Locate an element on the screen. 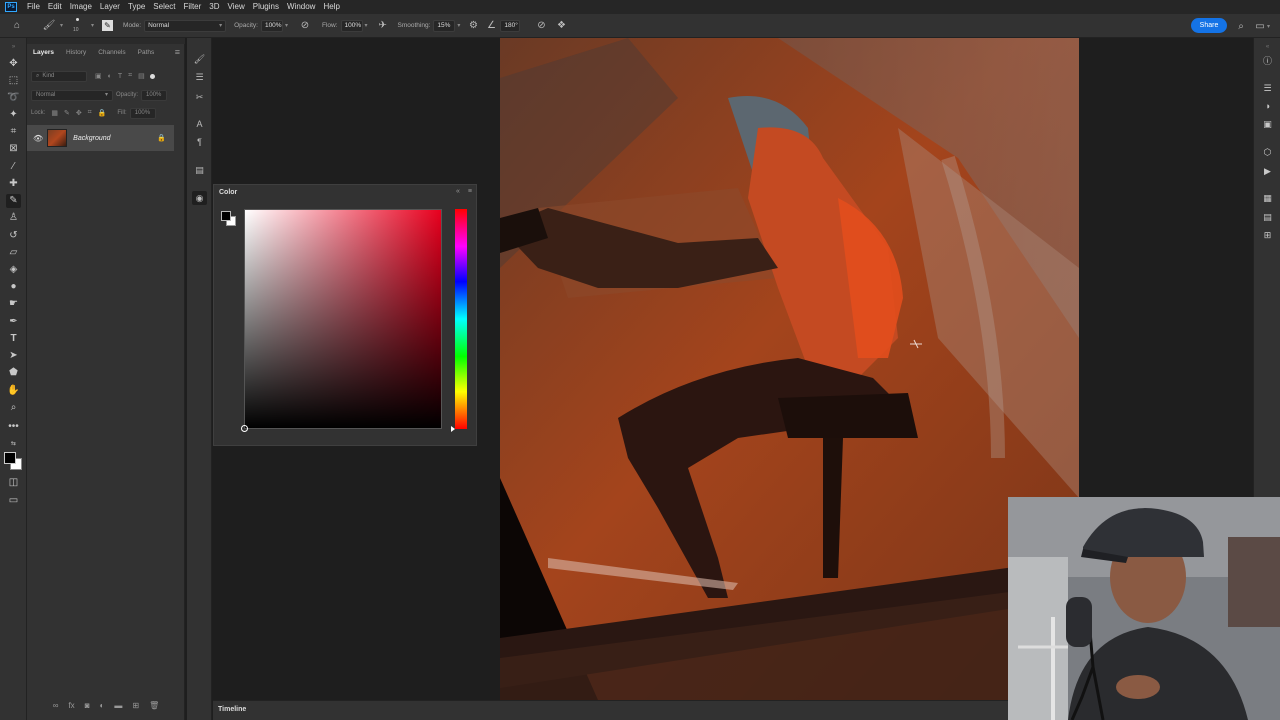  eraser-tool-icon: ▱ is located at coordinates (13, 253).